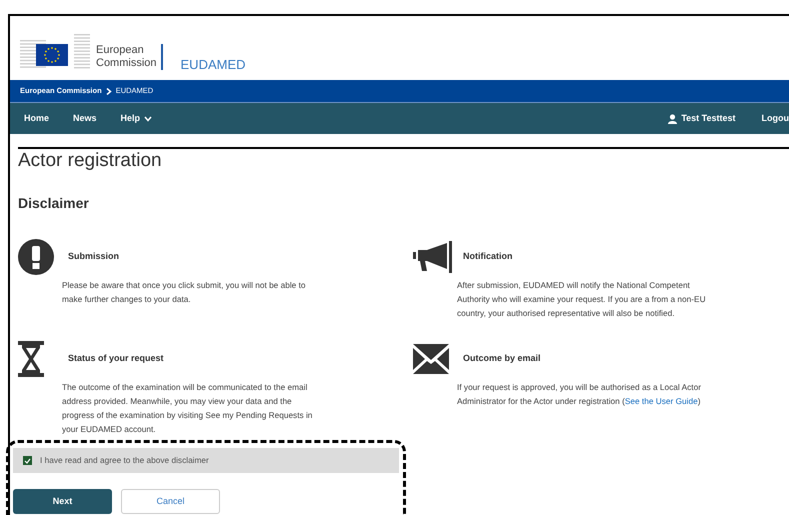 This screenshot has height=515, width=789. I want to click on hourglass-icon, so click(31, 359).